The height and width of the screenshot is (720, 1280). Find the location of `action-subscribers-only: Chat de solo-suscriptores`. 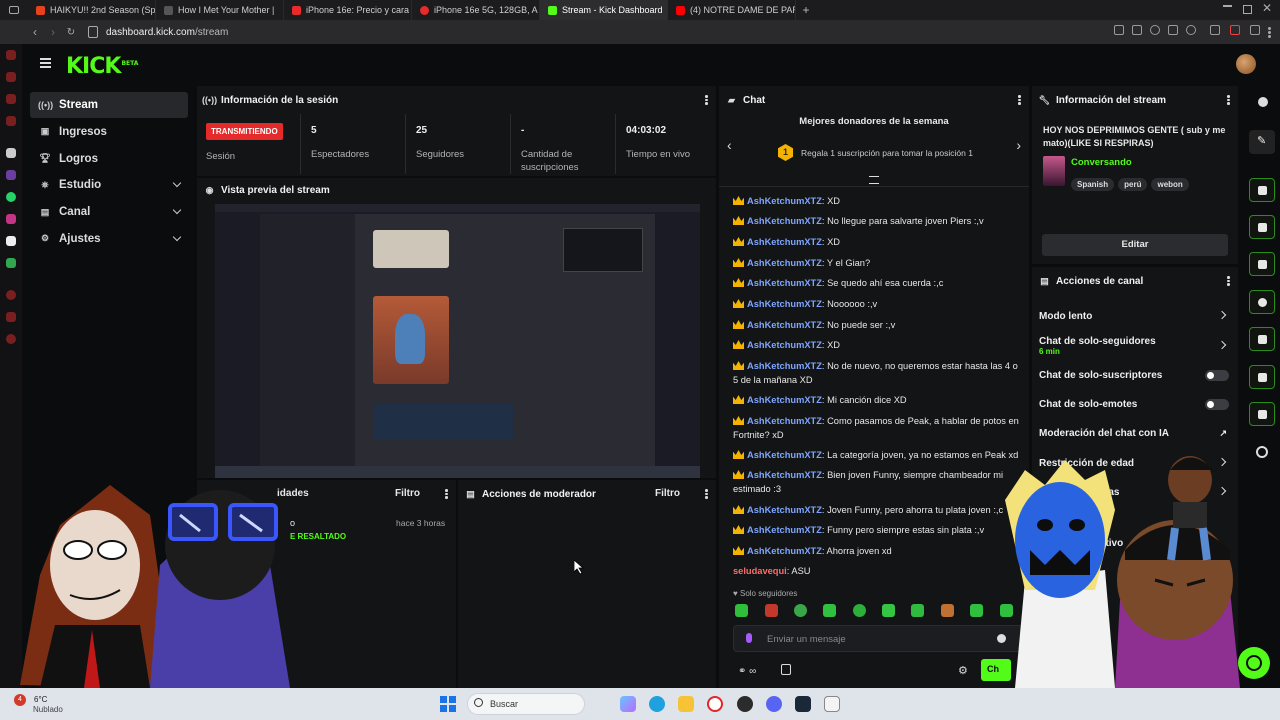

action-subscribers-only: Chat de solo-suscriptores is located at coordinates (1134, 375).